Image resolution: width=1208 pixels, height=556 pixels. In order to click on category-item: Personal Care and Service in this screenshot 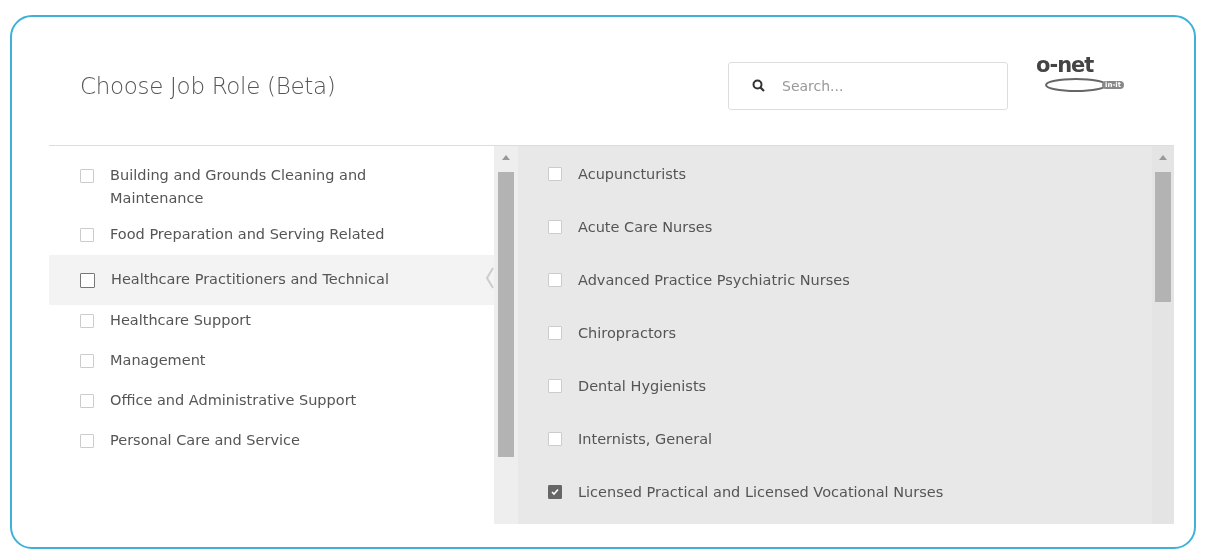, I will do `click(271, 445)`.